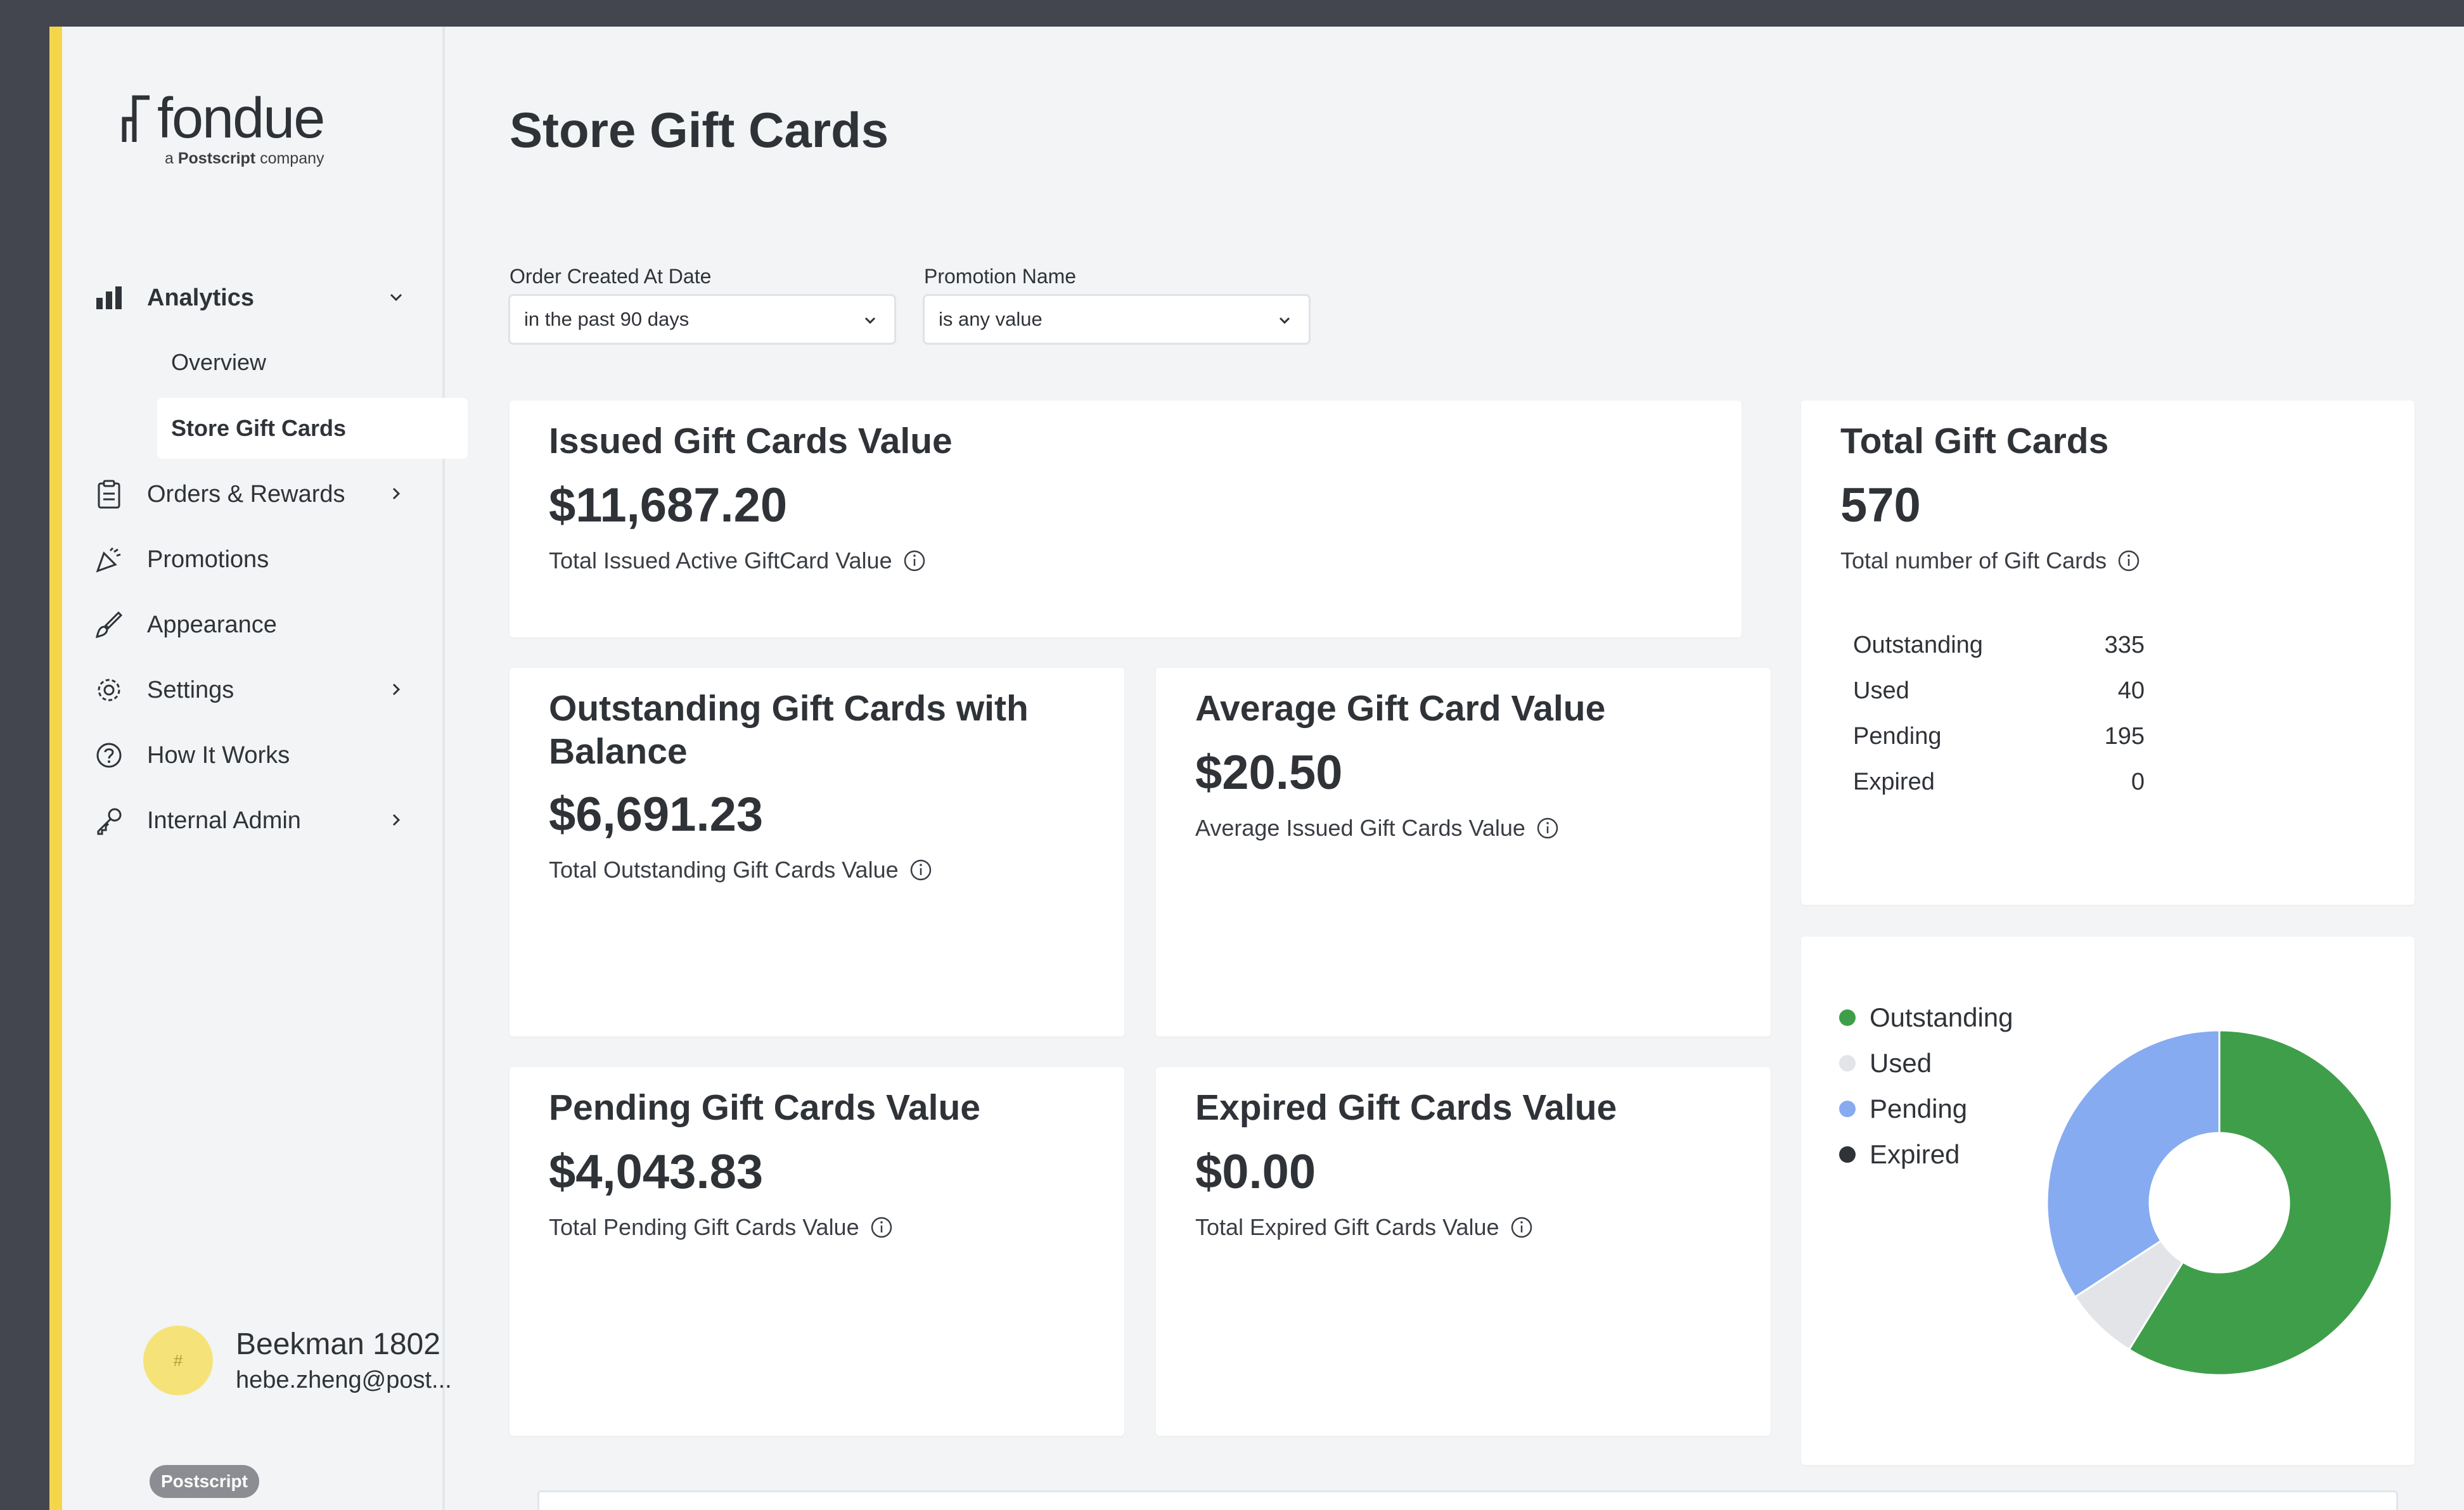 The image size is (2464, 1510). What do you see at coordinates (1269, 773) in the screenshot?
I see `card-value: $20.50` at bounding box center [1269, 773].